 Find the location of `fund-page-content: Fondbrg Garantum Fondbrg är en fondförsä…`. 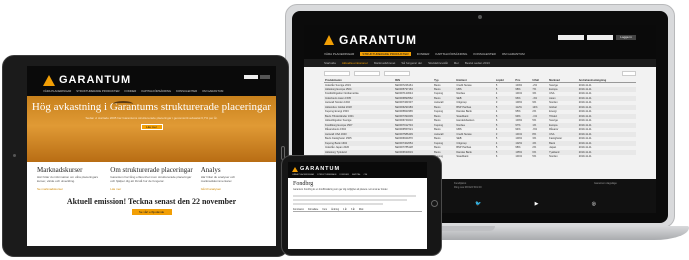

fund-page-content: Fondbrg Garantum Fondbrg är en fondförsä… is located at coordinates (357, 196).